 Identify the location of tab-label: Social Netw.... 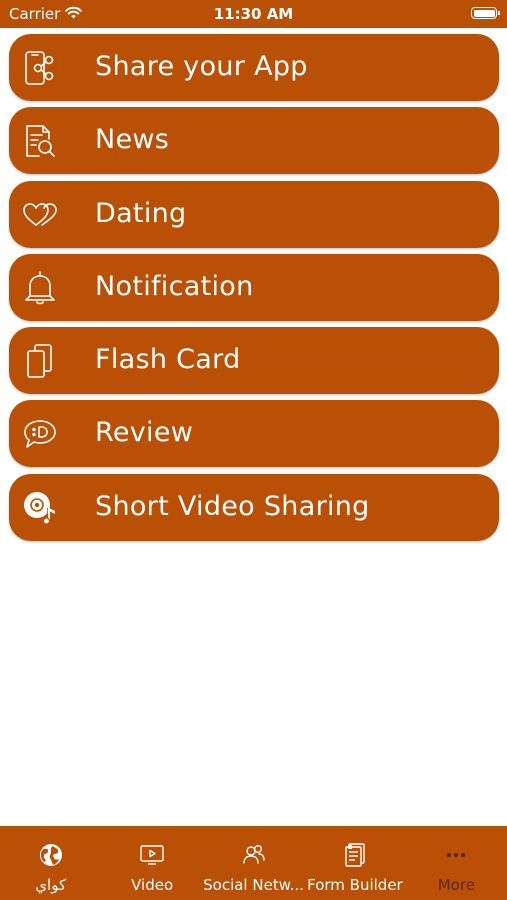
(253, 885).